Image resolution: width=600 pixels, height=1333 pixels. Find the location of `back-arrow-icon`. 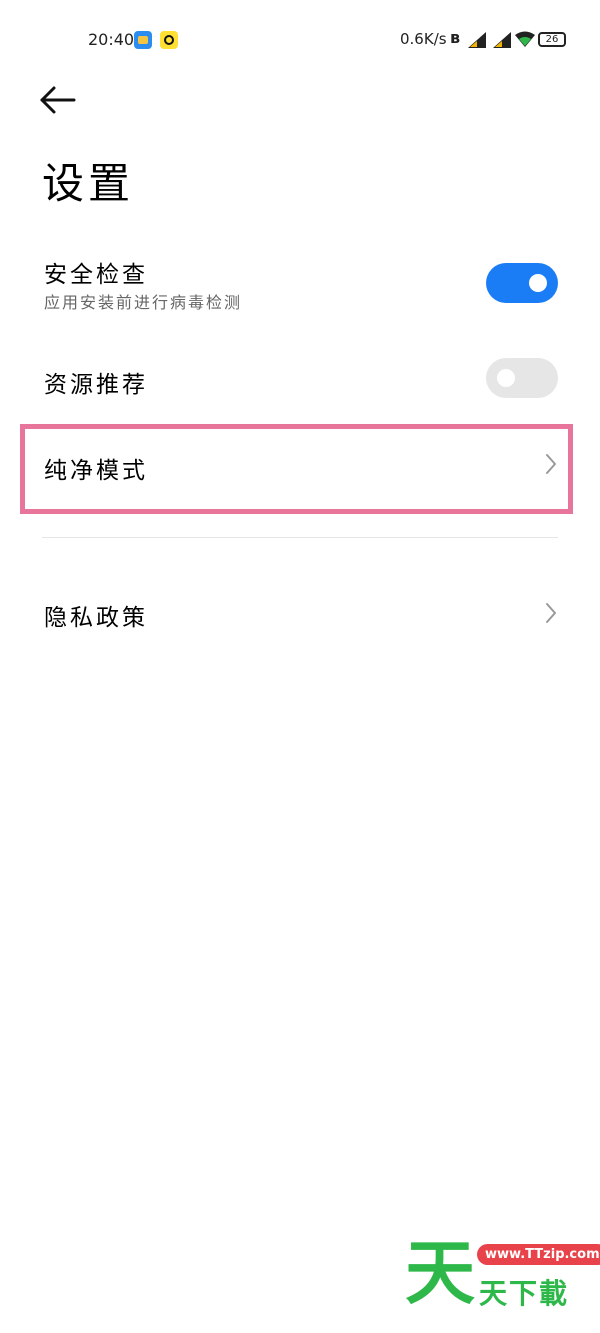

back-arrow-icon is located at coordinates (58, 100).